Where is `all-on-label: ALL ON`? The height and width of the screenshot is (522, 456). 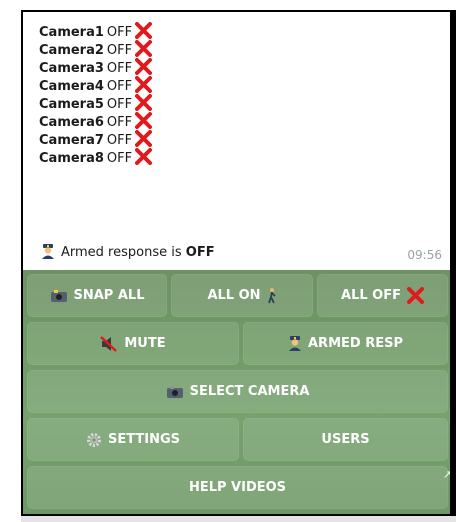 all-on-label: ALL ON is located at coordinates (234, 295).